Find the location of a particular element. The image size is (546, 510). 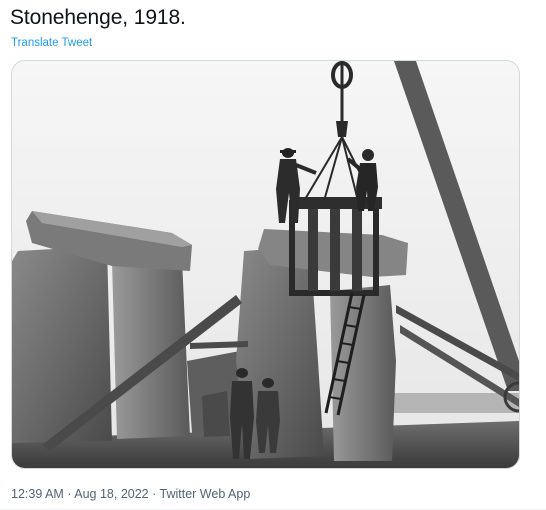

tweet-time: 12:39 AM is located at coordinates (37, 494).